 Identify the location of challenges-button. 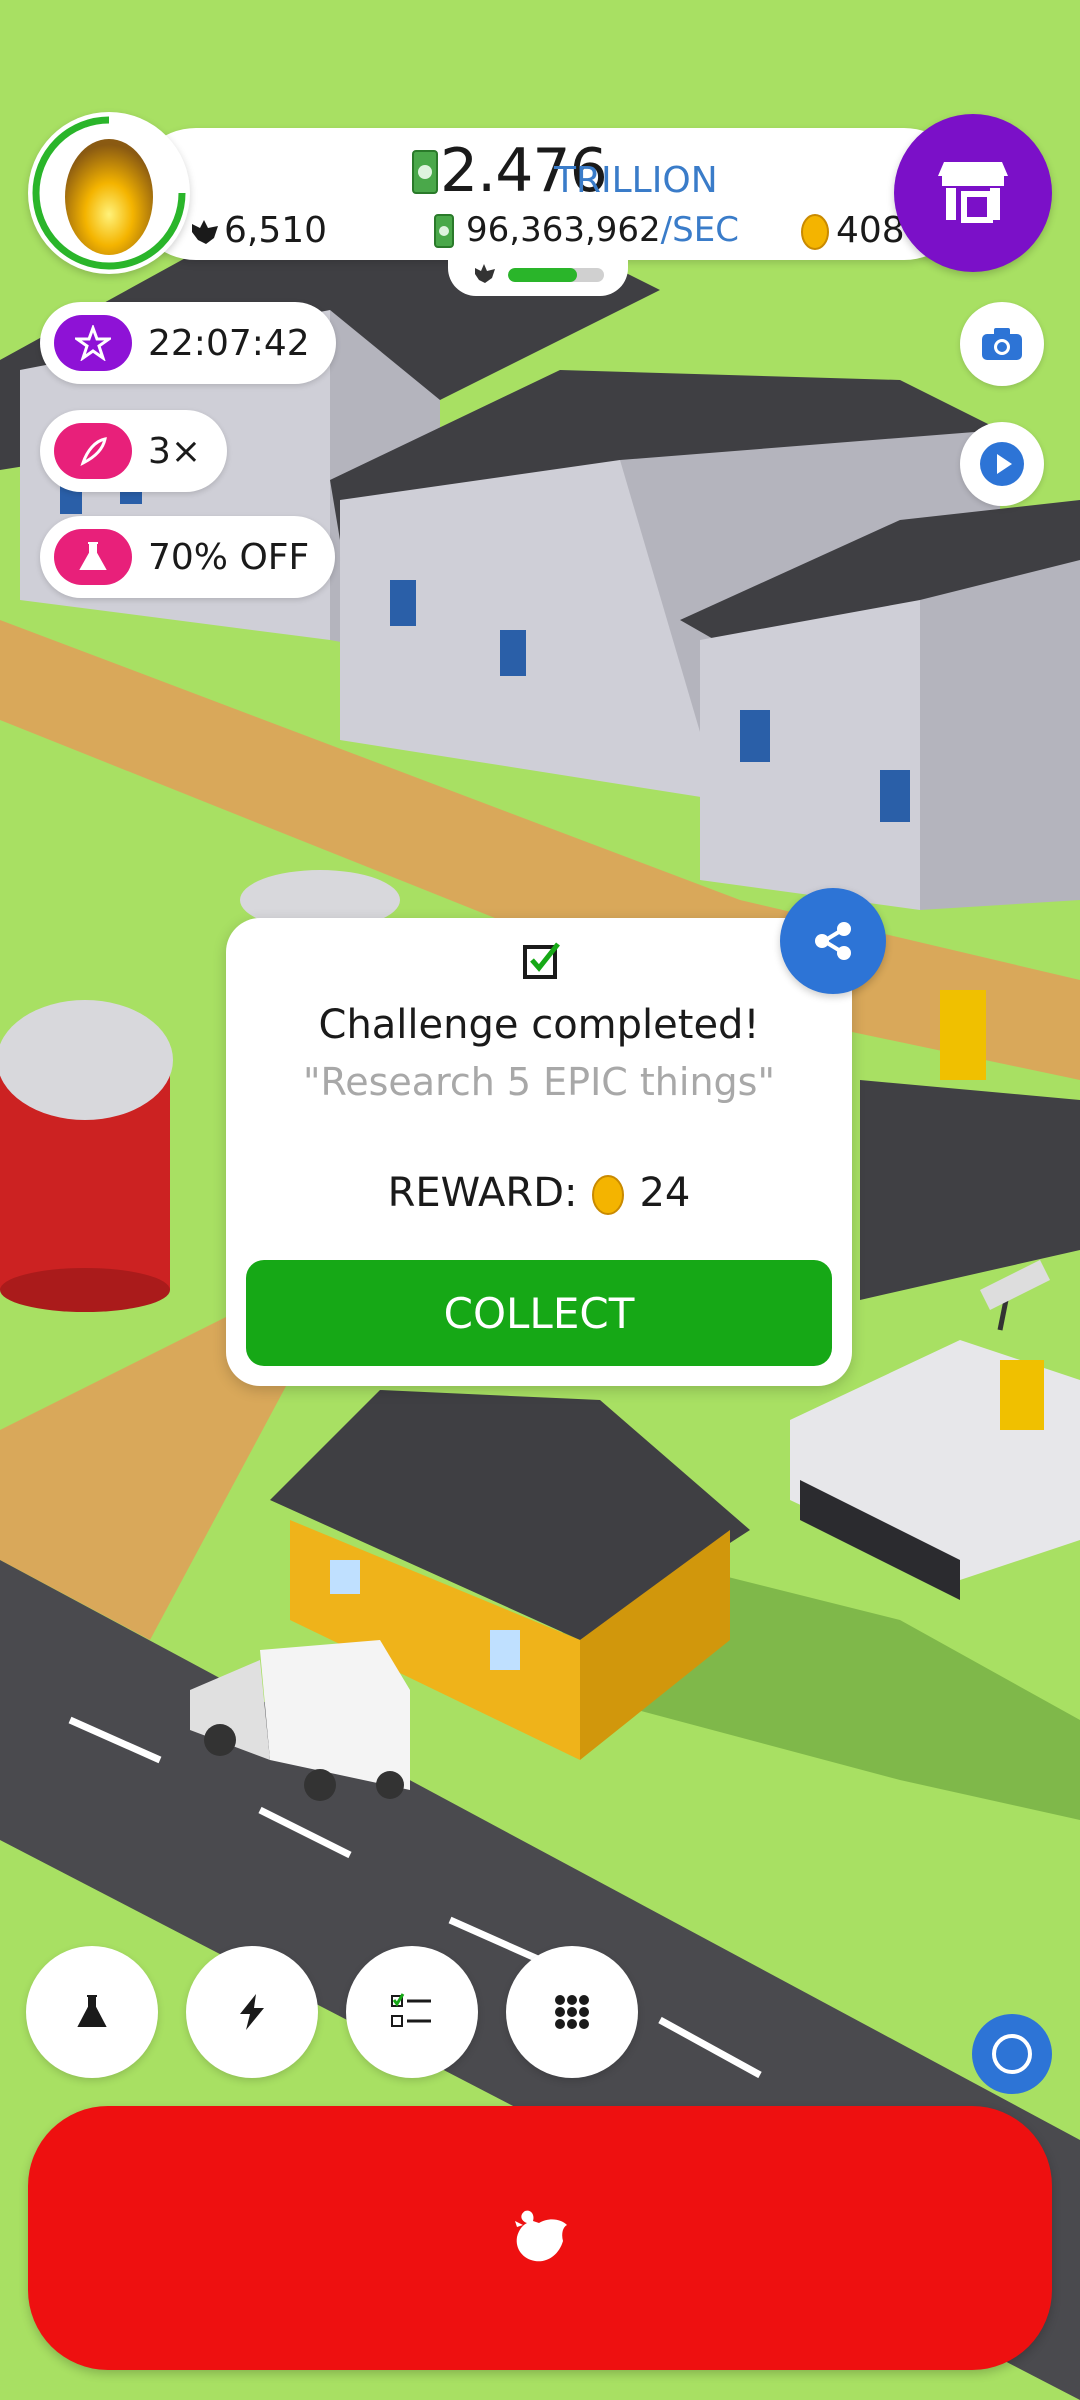
(412, 2012).